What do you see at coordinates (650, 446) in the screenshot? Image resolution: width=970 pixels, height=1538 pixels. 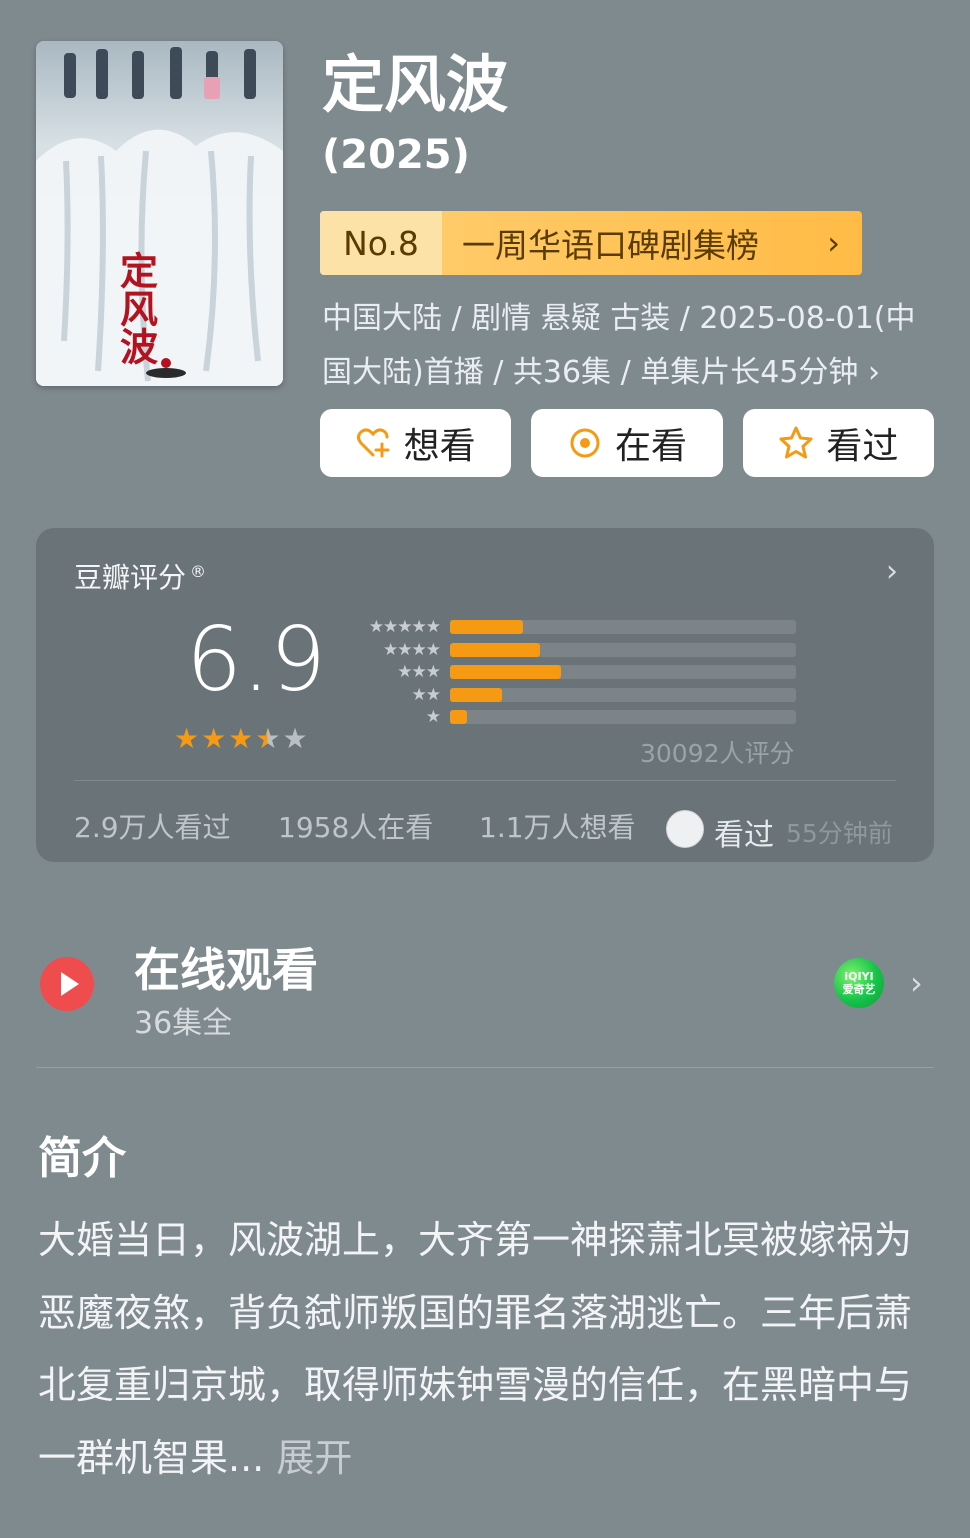 I see `watching-label: 在看` at bounding box center [650, 446].